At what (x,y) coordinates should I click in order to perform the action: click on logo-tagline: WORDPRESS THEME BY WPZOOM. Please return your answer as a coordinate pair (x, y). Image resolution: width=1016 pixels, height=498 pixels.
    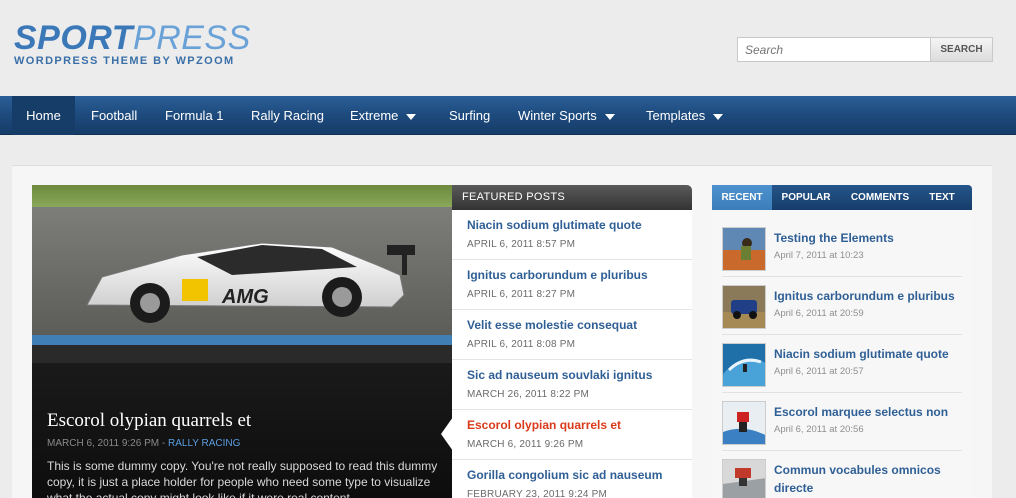
    Looking at the image, I should click on (124, 61).